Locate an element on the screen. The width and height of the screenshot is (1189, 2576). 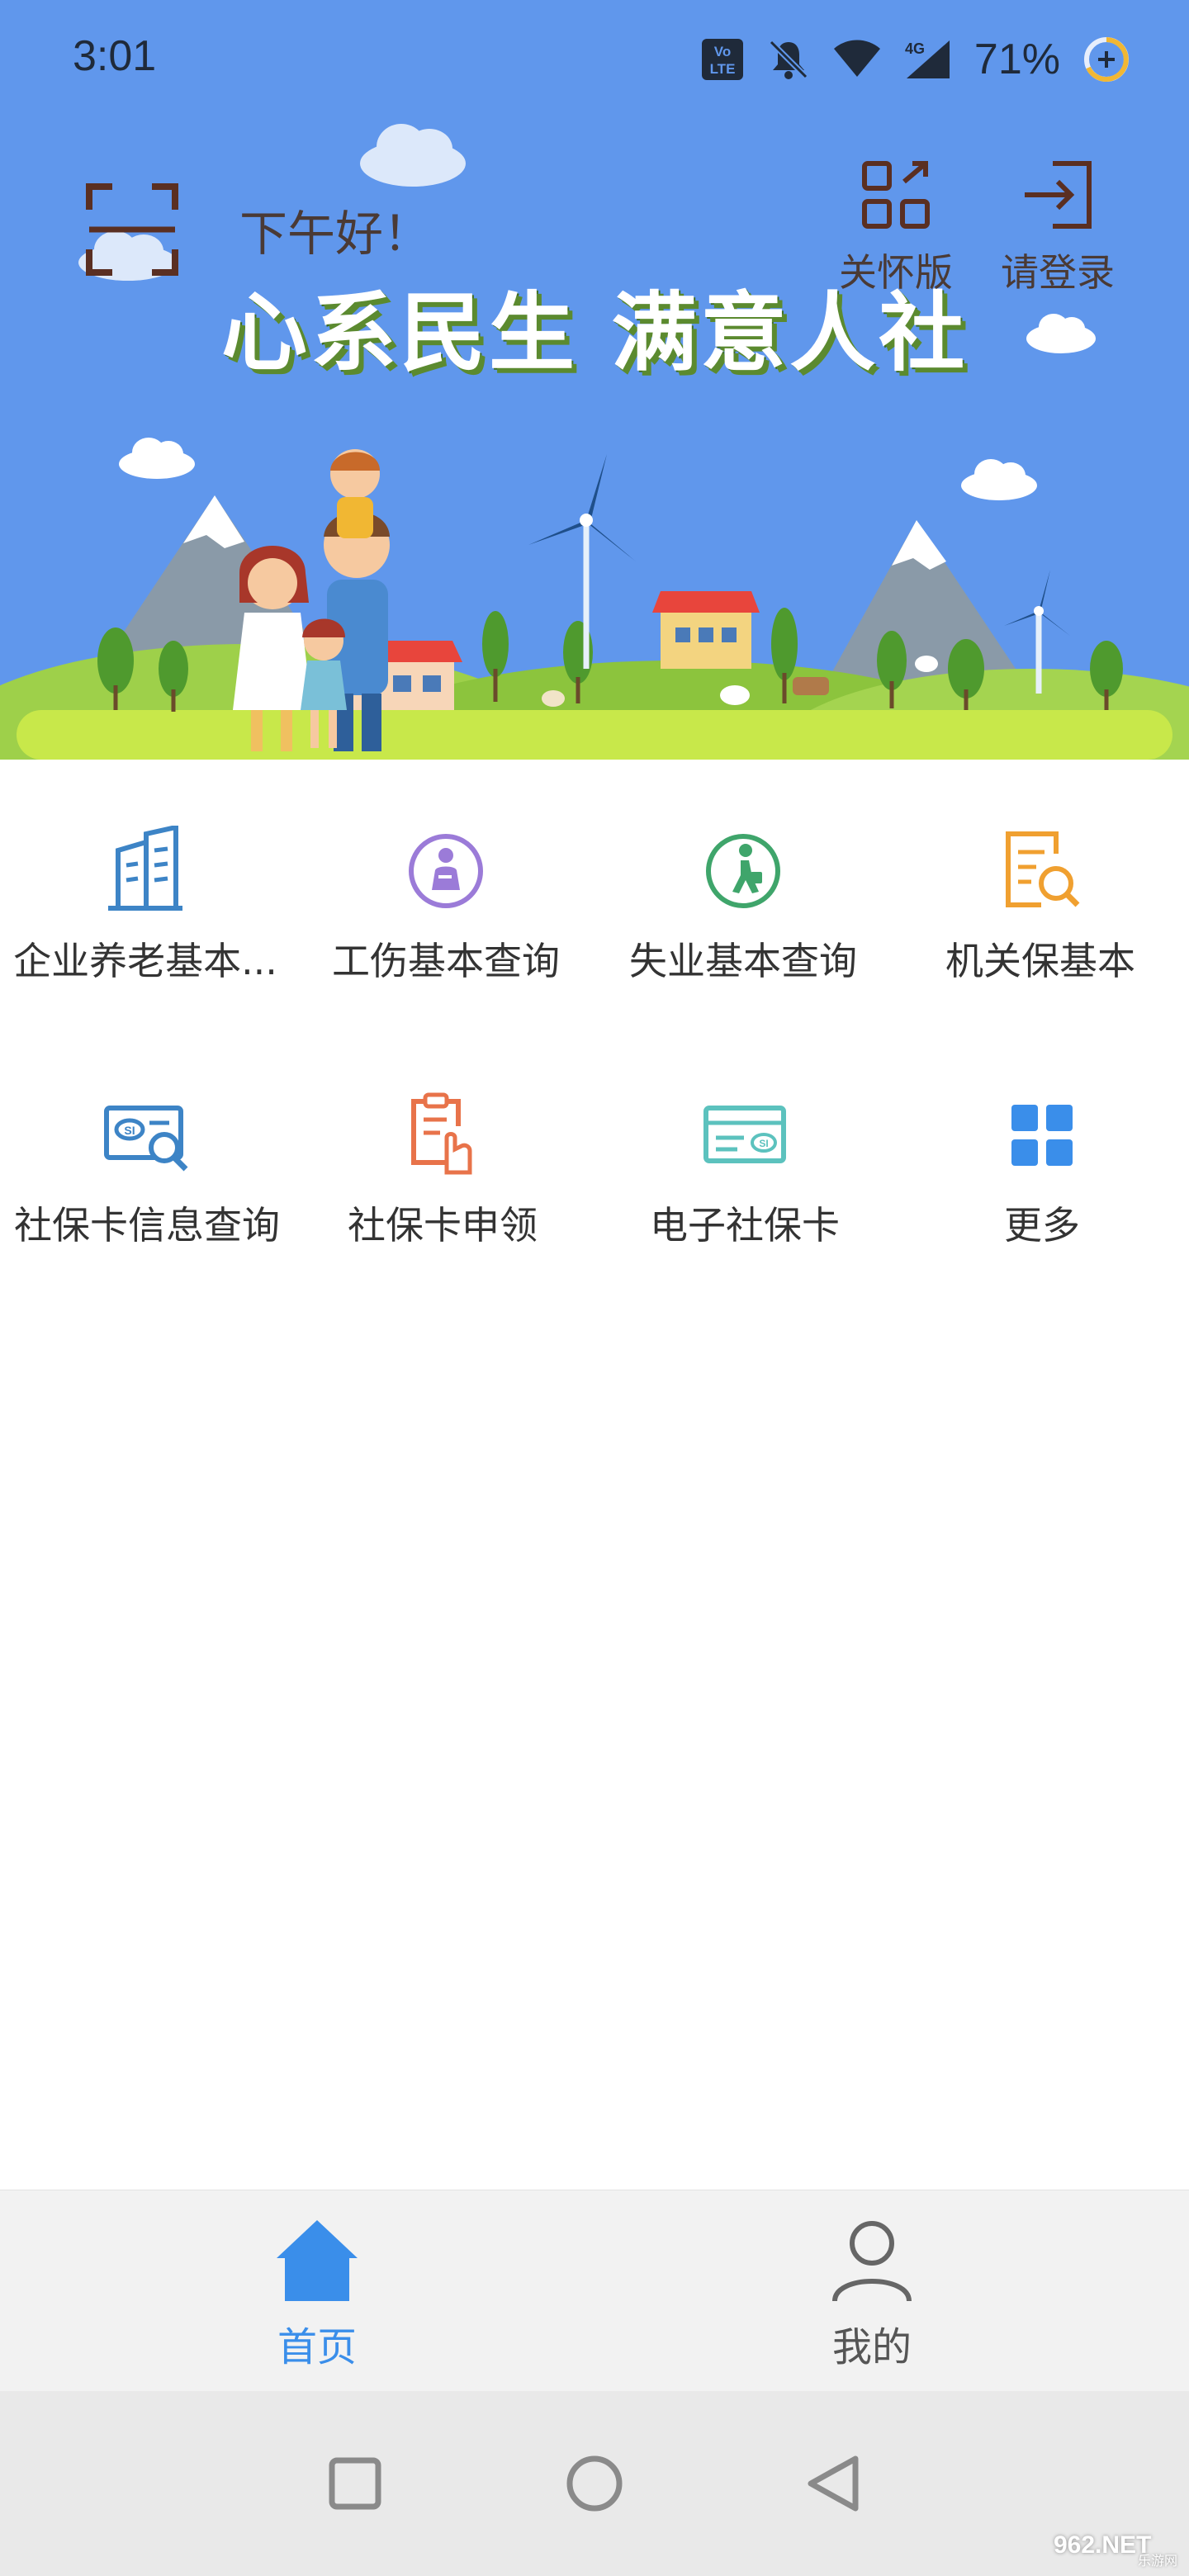
login-icon is located at coordinates (1058, 195).